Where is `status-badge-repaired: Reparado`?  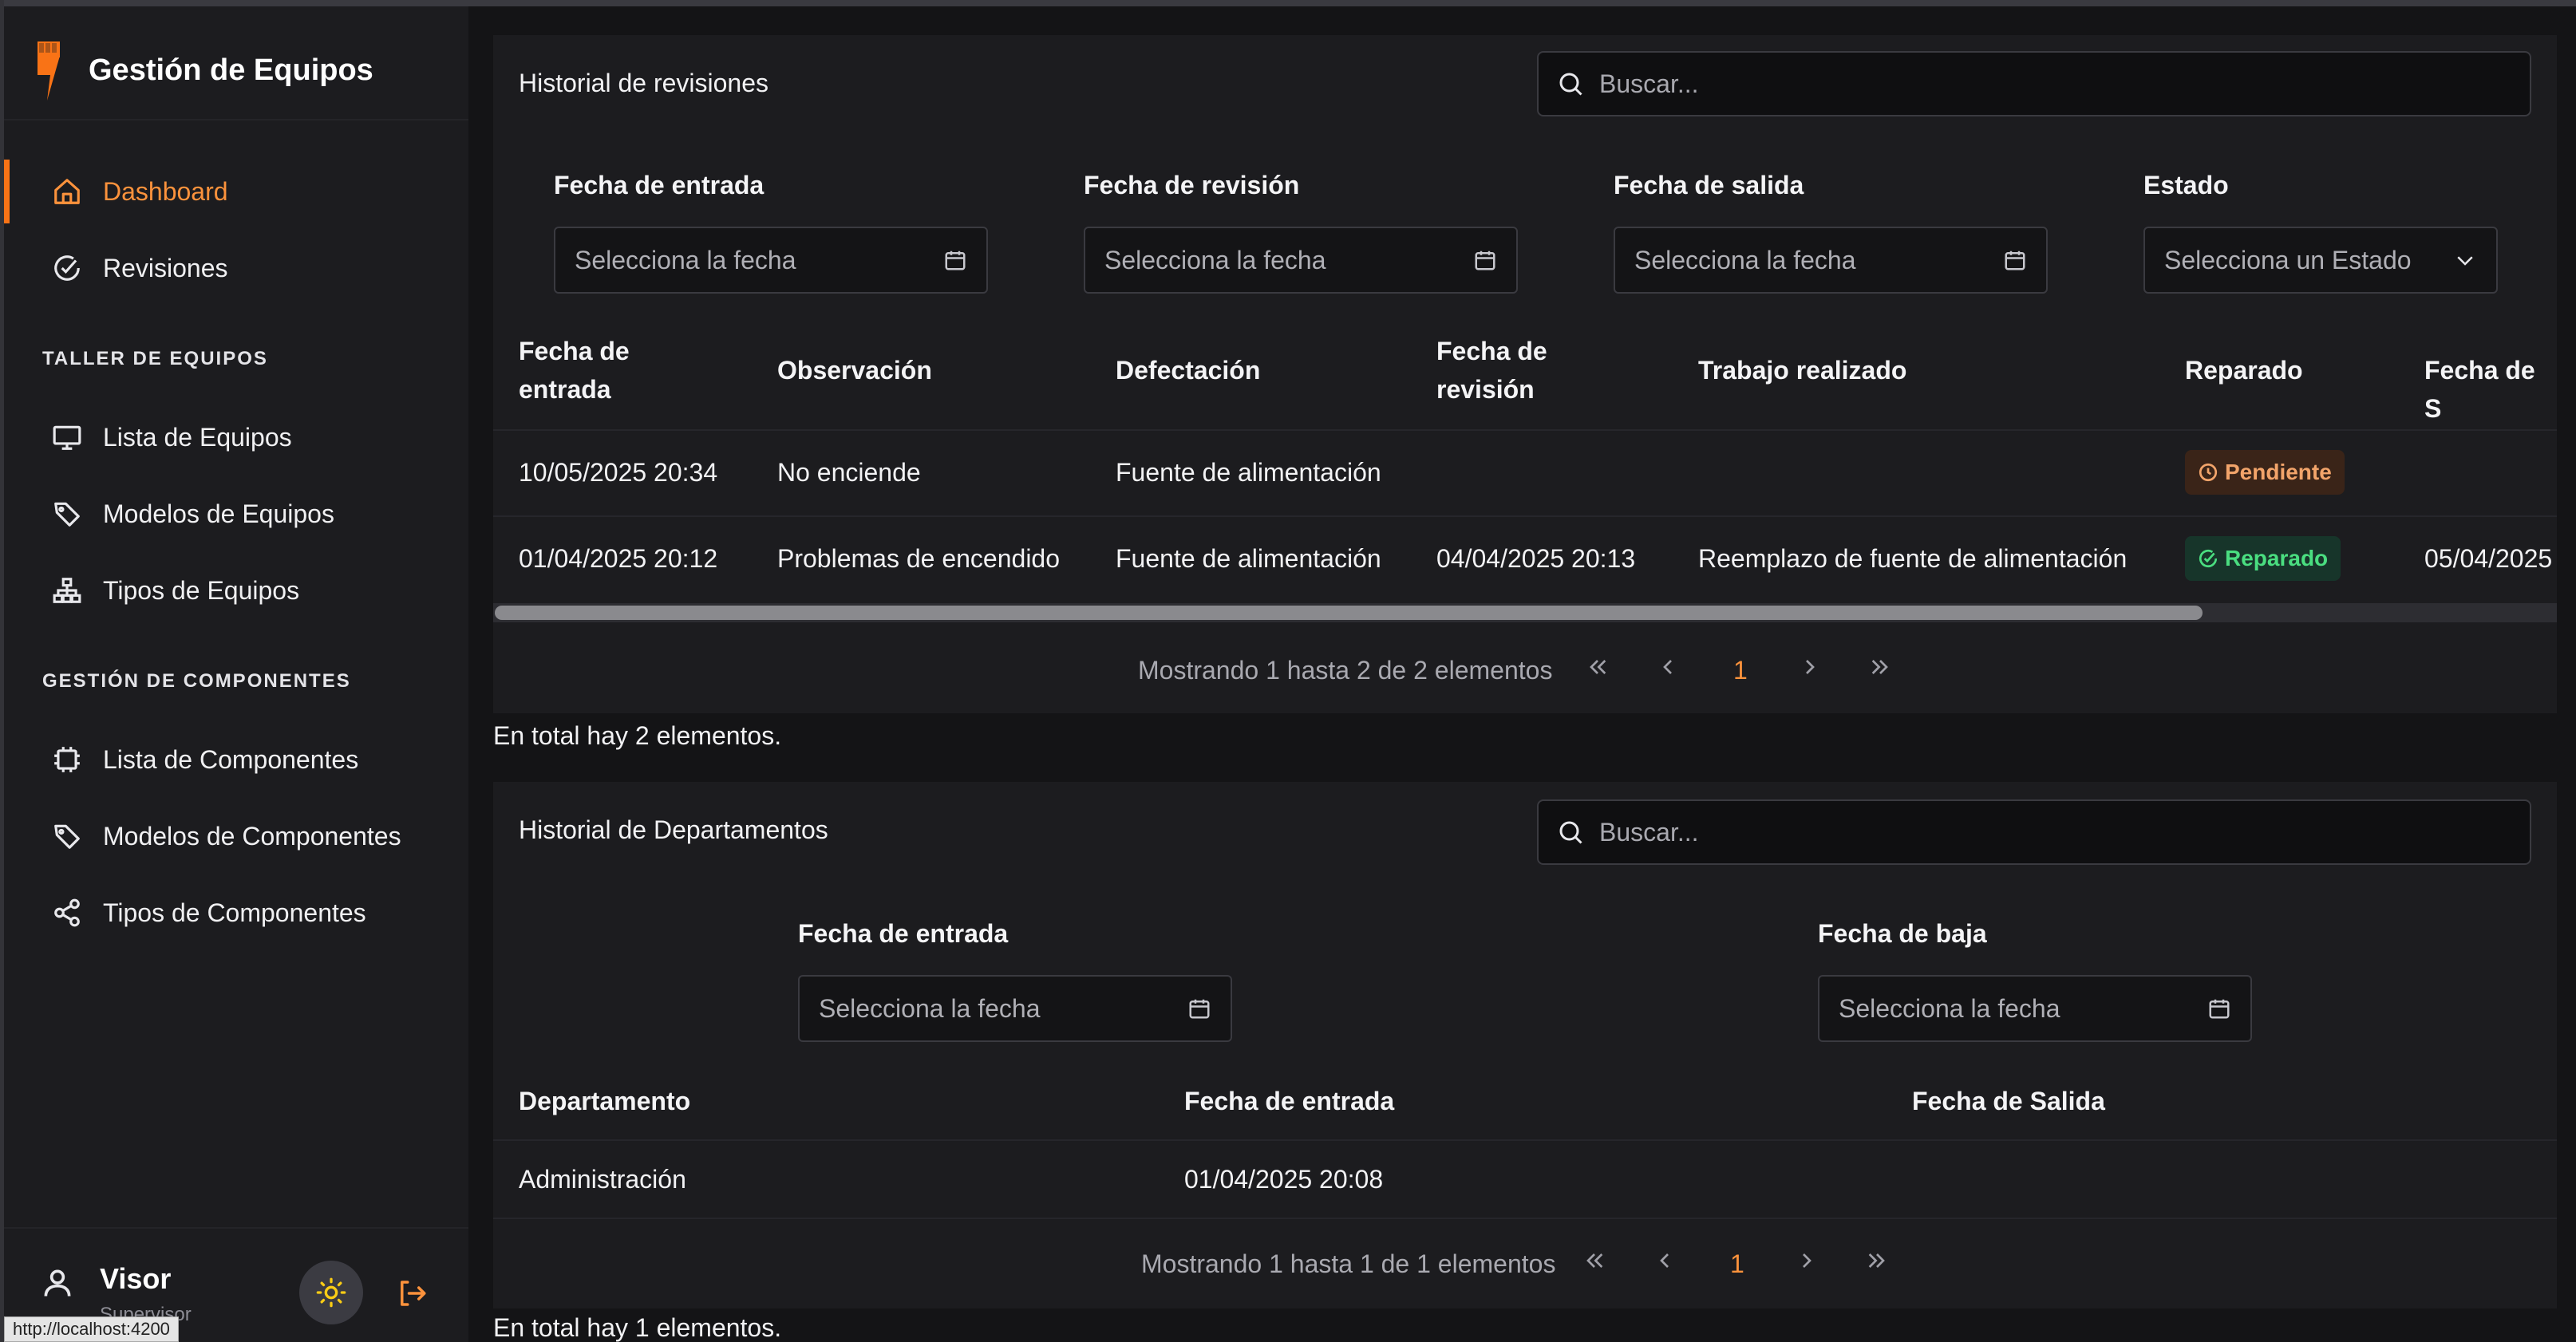 status-badge-repaired: Reparado is located at coordinates (2263, 558).